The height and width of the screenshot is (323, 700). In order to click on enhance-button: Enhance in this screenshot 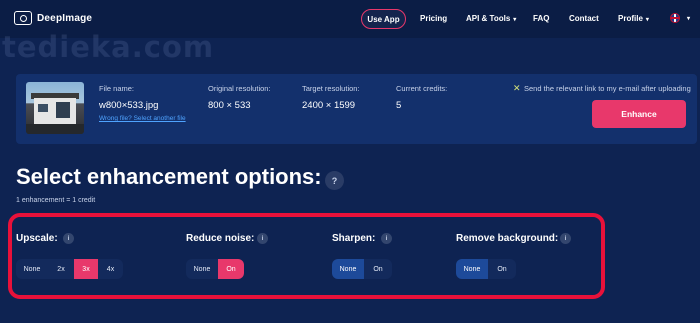, I will do `click(639, 114)`.